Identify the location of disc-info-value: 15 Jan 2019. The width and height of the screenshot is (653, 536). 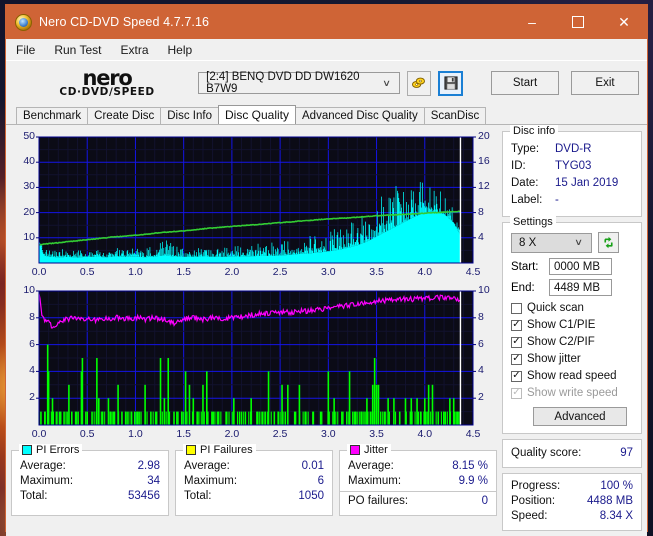
(587, 183).